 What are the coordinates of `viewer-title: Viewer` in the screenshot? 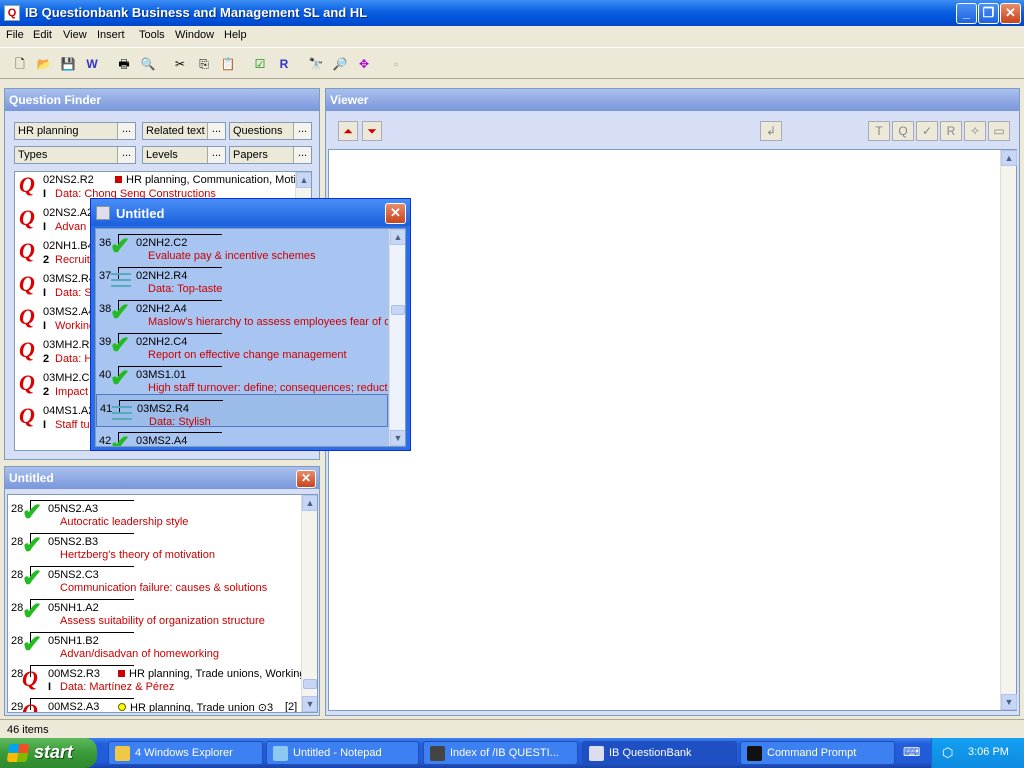 It's located at (672, 100).